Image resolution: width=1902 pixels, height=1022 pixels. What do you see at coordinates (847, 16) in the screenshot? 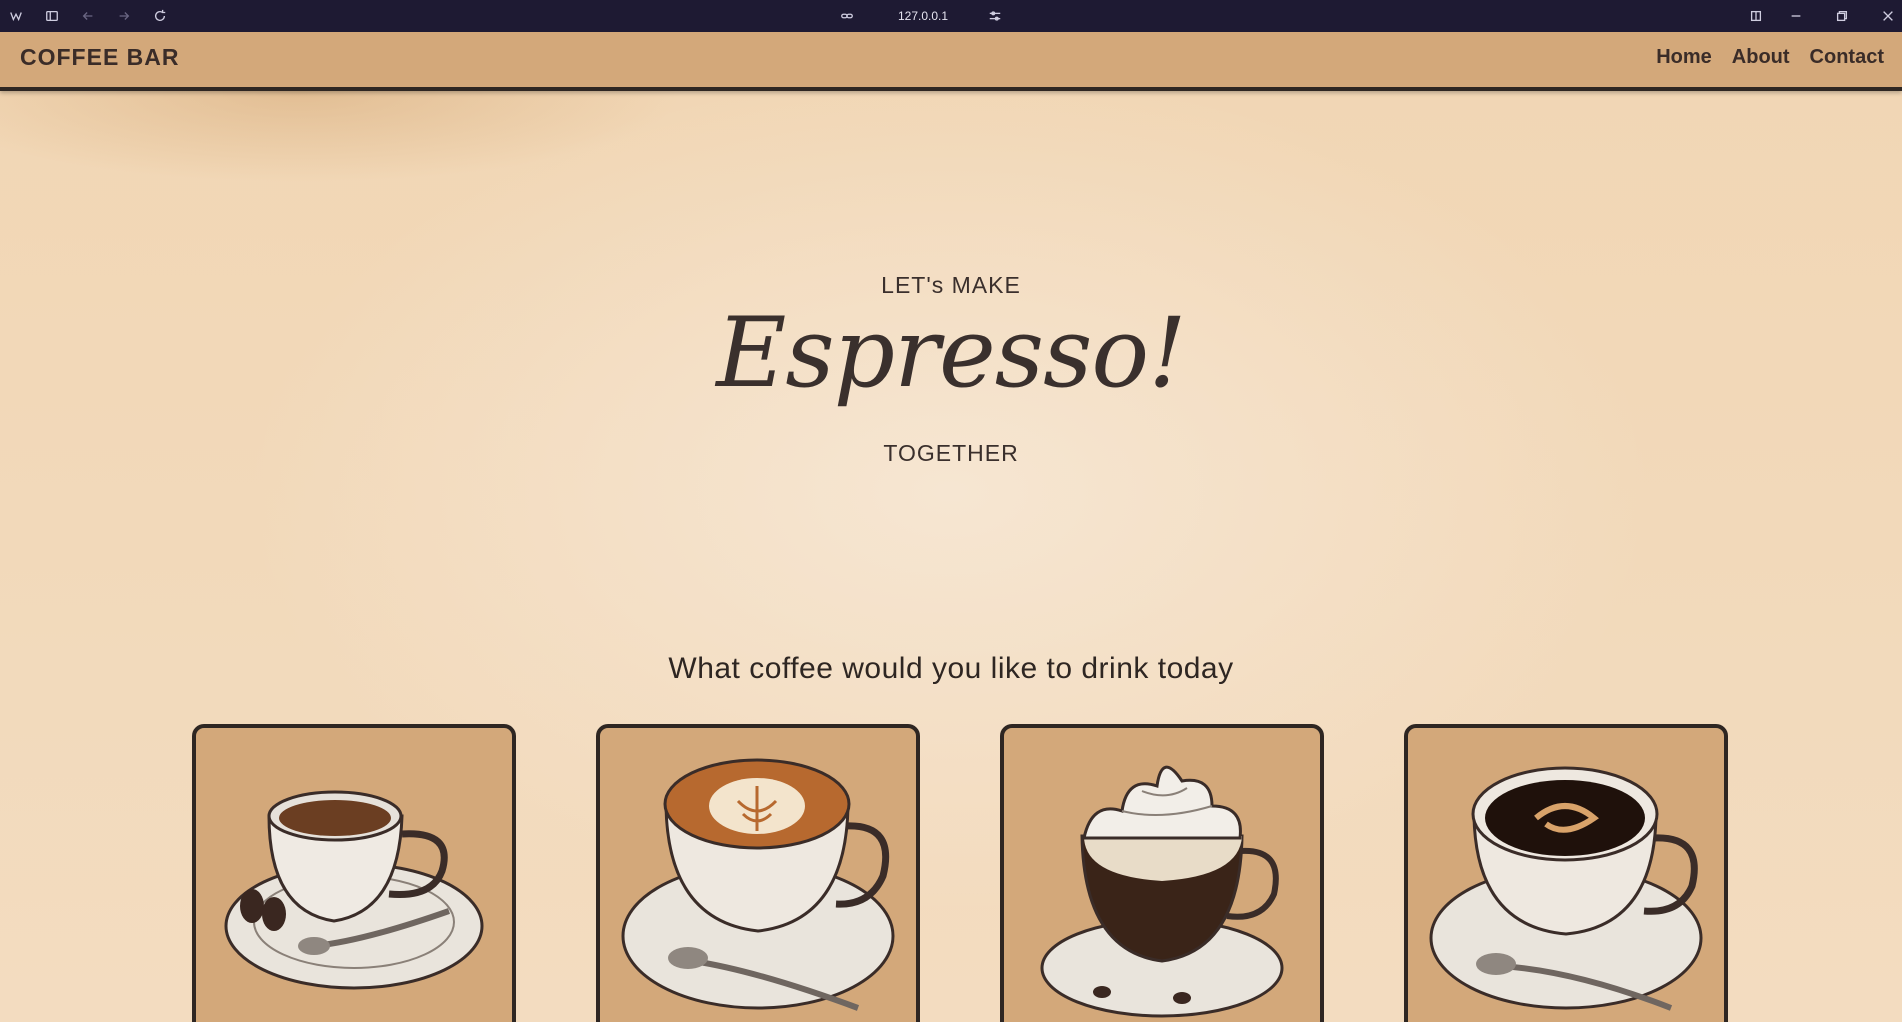
I see `link-icon` at bounding box center [847, 16].